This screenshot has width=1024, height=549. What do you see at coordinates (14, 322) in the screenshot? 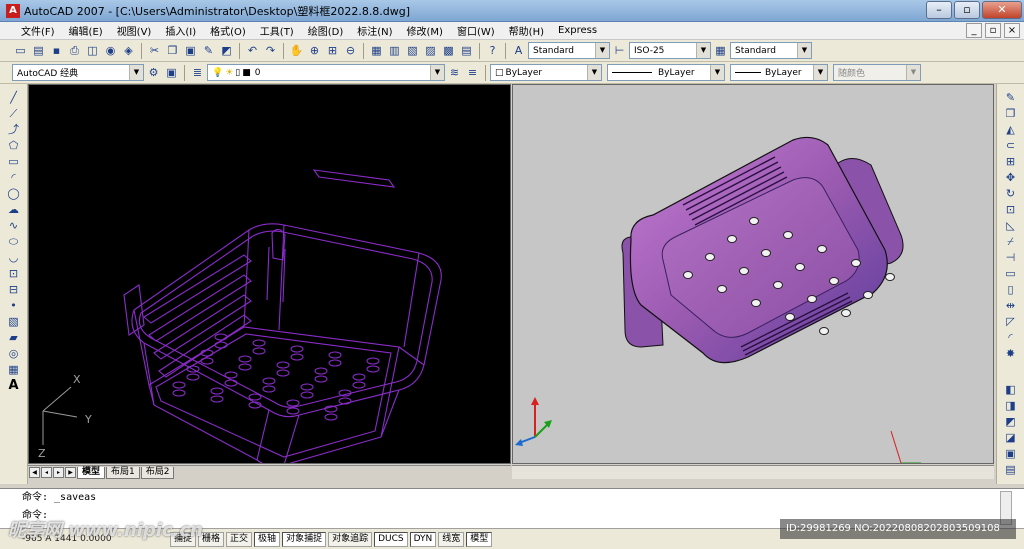
I see `hatch-icon: ▧` at bounding box center [14, 322].